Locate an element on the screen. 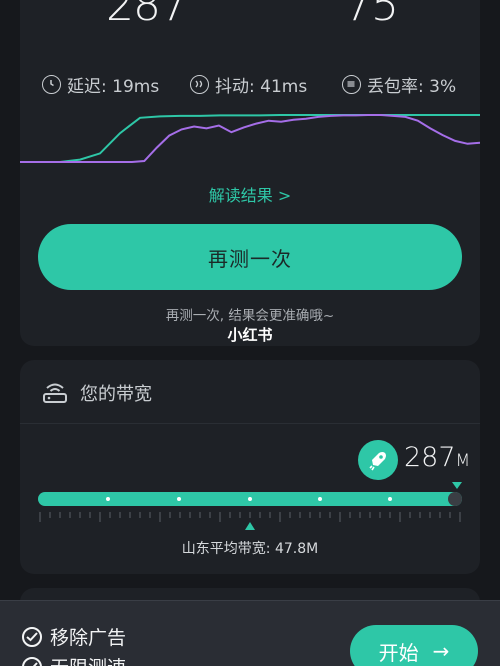  speed-marker is located at coordinates (457, 485).